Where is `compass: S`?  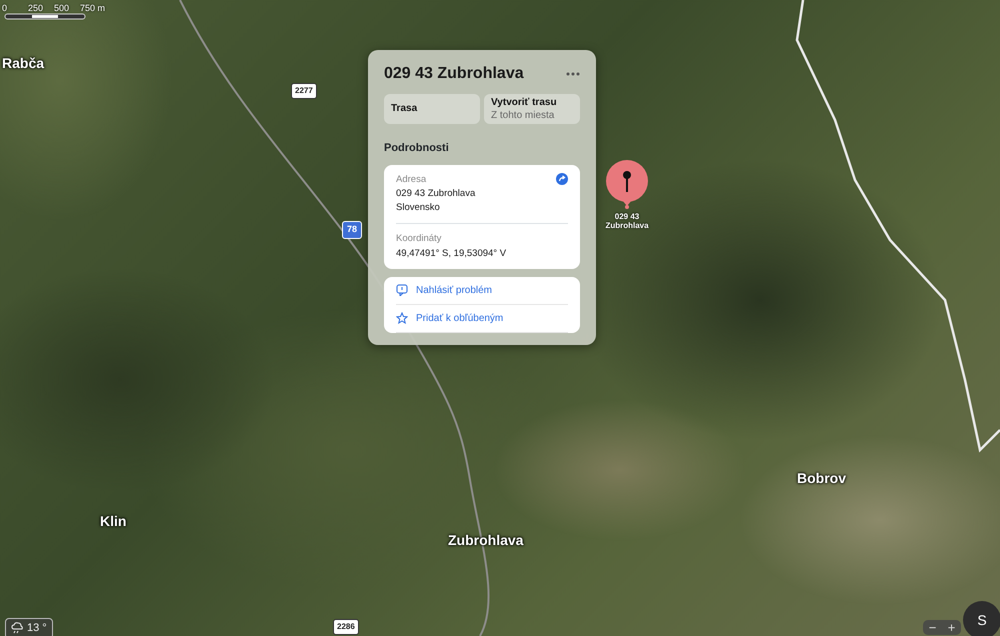
compass: S is located at coordinates (981, 618).